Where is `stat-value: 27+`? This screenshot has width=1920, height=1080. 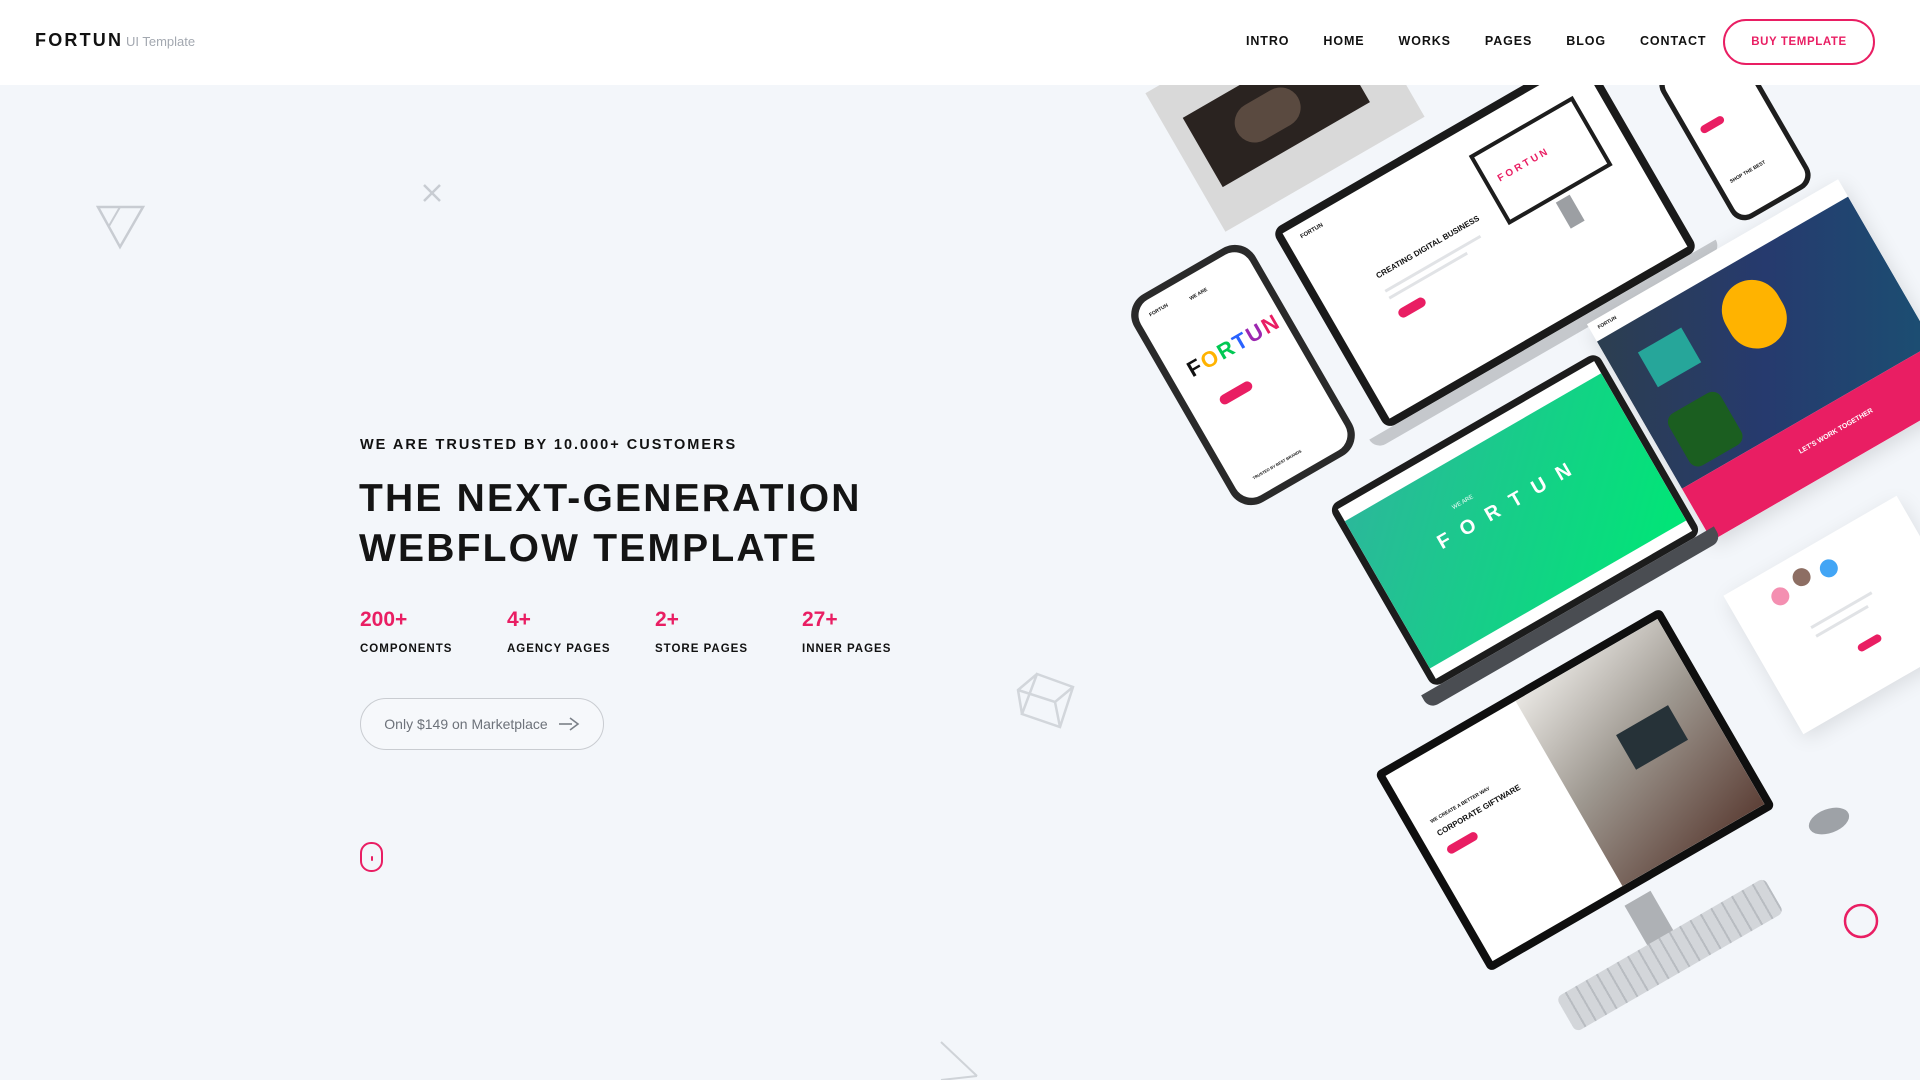
stat-value: 27+ is located at coordinates (820, 619).